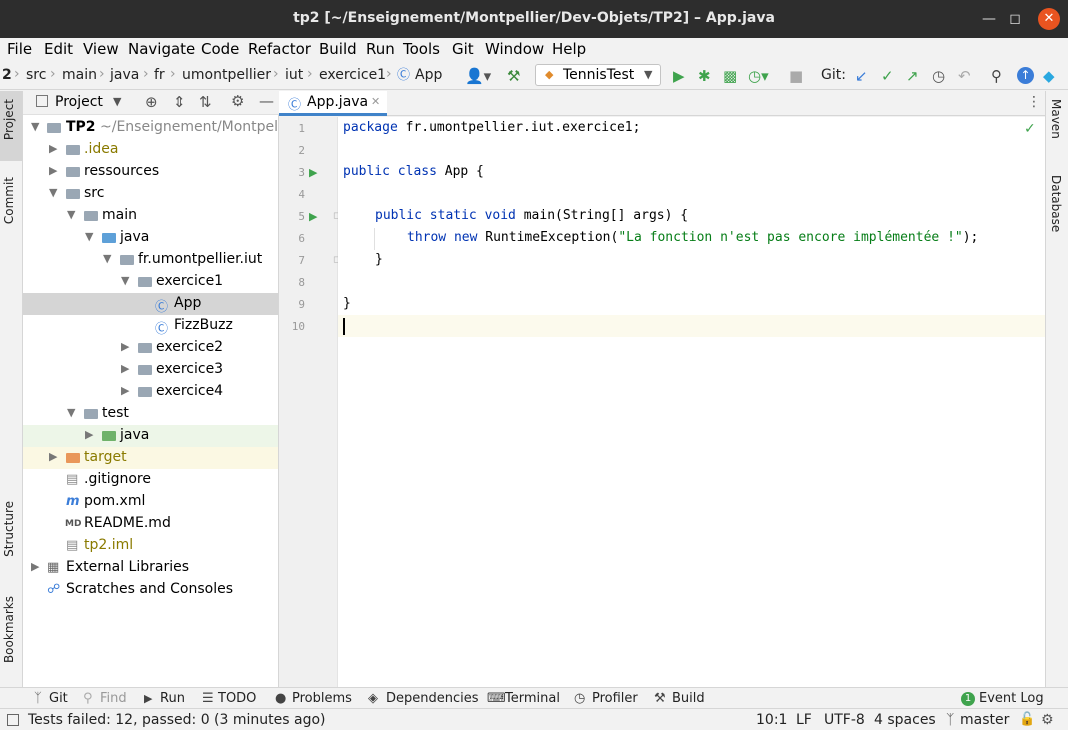 The image size is (1068, 730). Describe the element at coordinates (9, 119) in the screenshot. I see `tab-project: Project` at that location.